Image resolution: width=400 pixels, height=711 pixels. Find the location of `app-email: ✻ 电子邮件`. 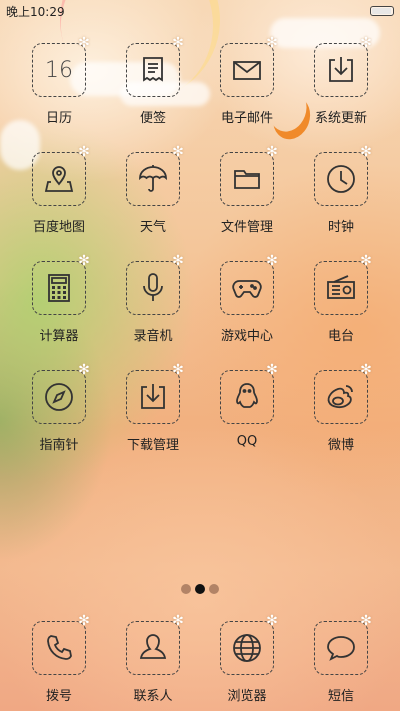

app-email: ✻ 电子邮件 is located at coordinates (247, 81).